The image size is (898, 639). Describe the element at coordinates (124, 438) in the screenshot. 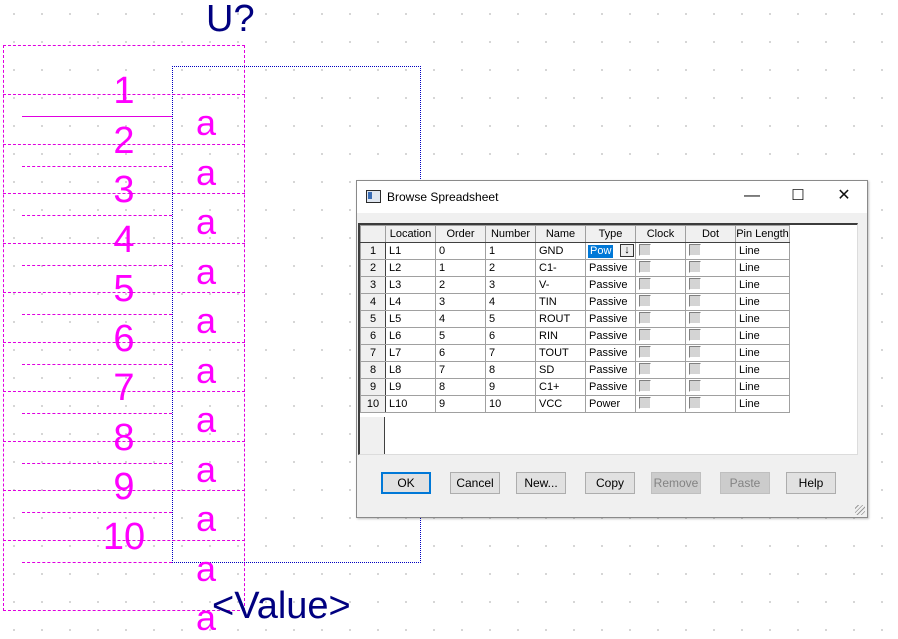

I see `pin-number: 8` at that location.